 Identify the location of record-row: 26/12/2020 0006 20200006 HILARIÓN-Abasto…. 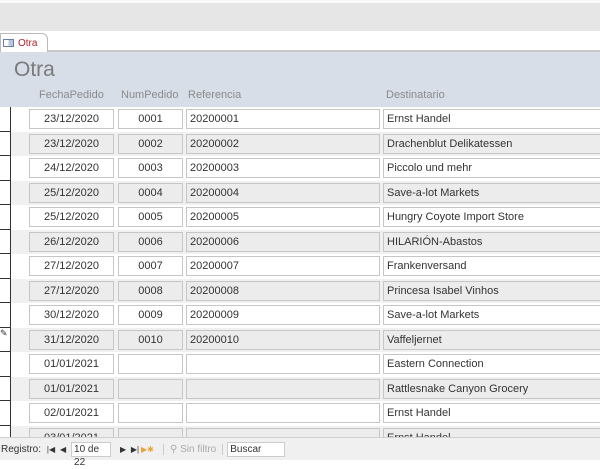
(300, 241).